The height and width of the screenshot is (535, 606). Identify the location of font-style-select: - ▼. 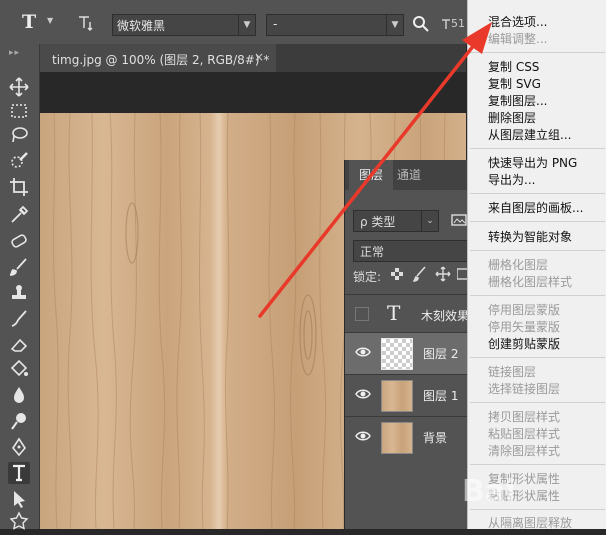
(335, 25).